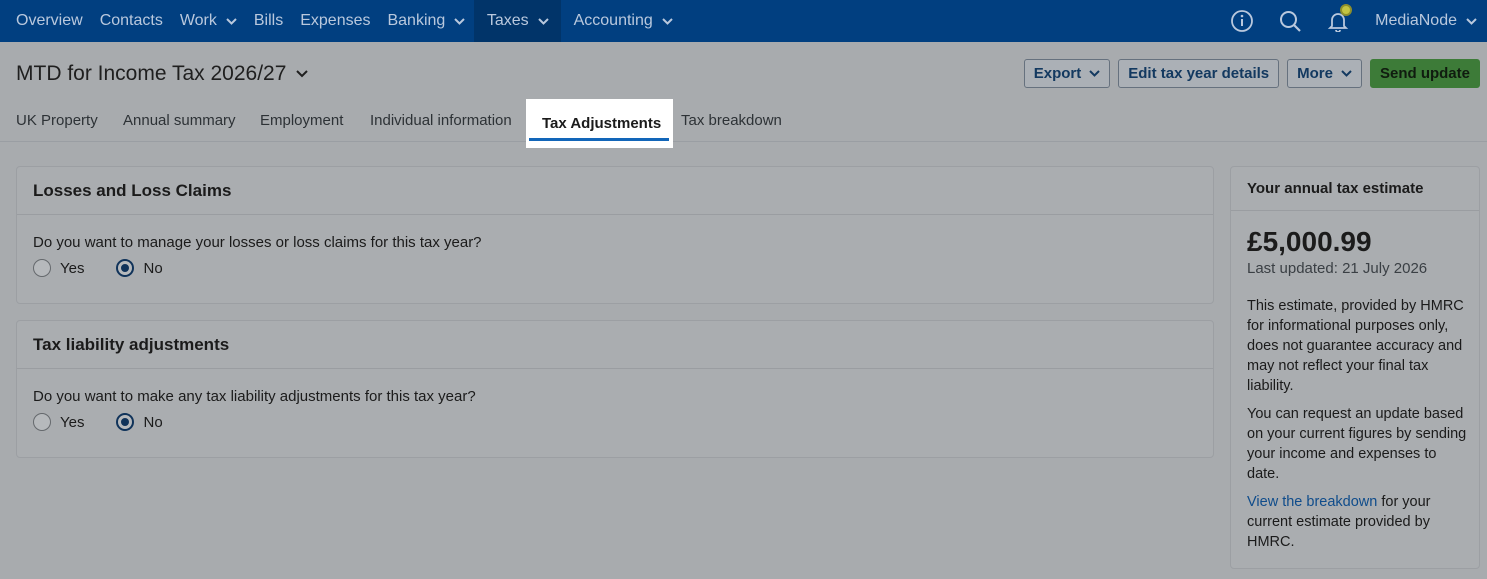 The width and height of the screenshot is (1487, 579). Describe the element at coordinates (58, 268) in the screenshot. I see `losses-option-yes: Yes` at that location.